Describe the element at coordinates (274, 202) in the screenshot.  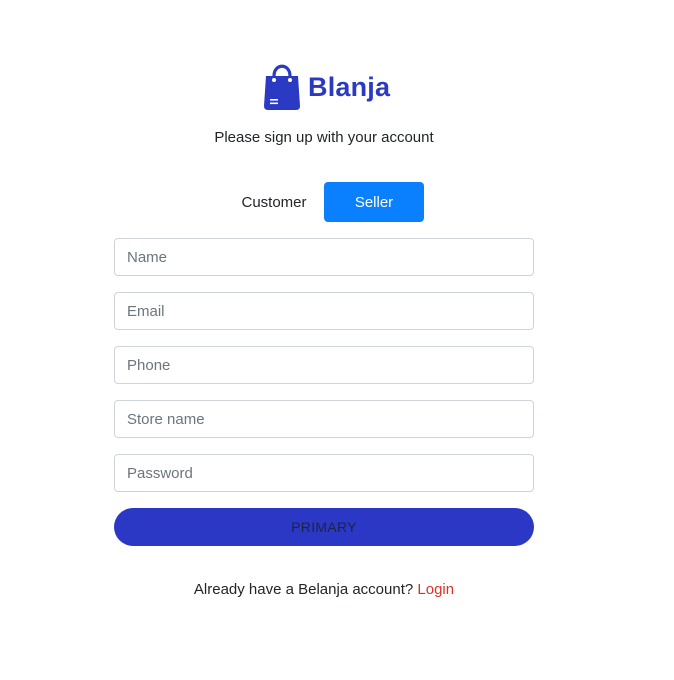
I see `customer-tab: Customer` at that location.